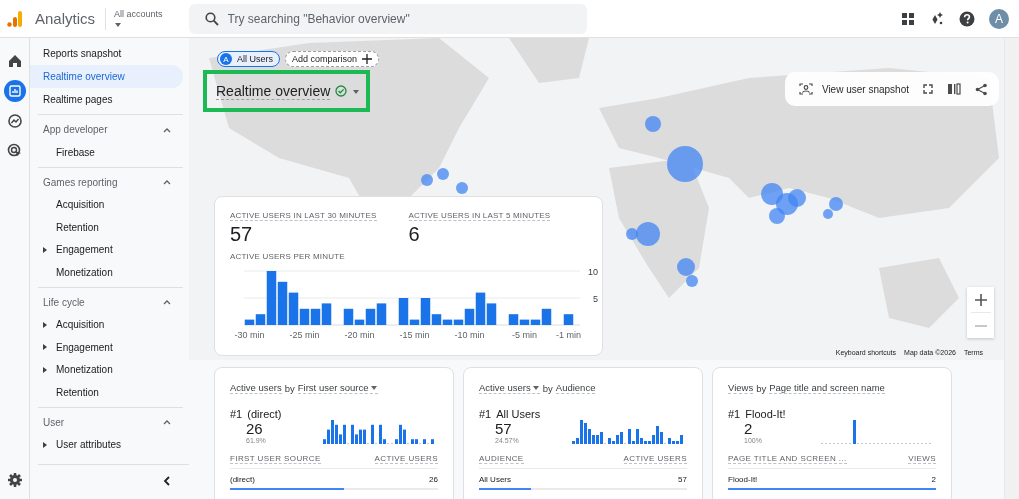 The height and width of the screenshot is (499, 1019). What do you see at coordinates (749, 428) in the screenshot?
I see `top-item-value: 2` at bounding box center [749, 428].